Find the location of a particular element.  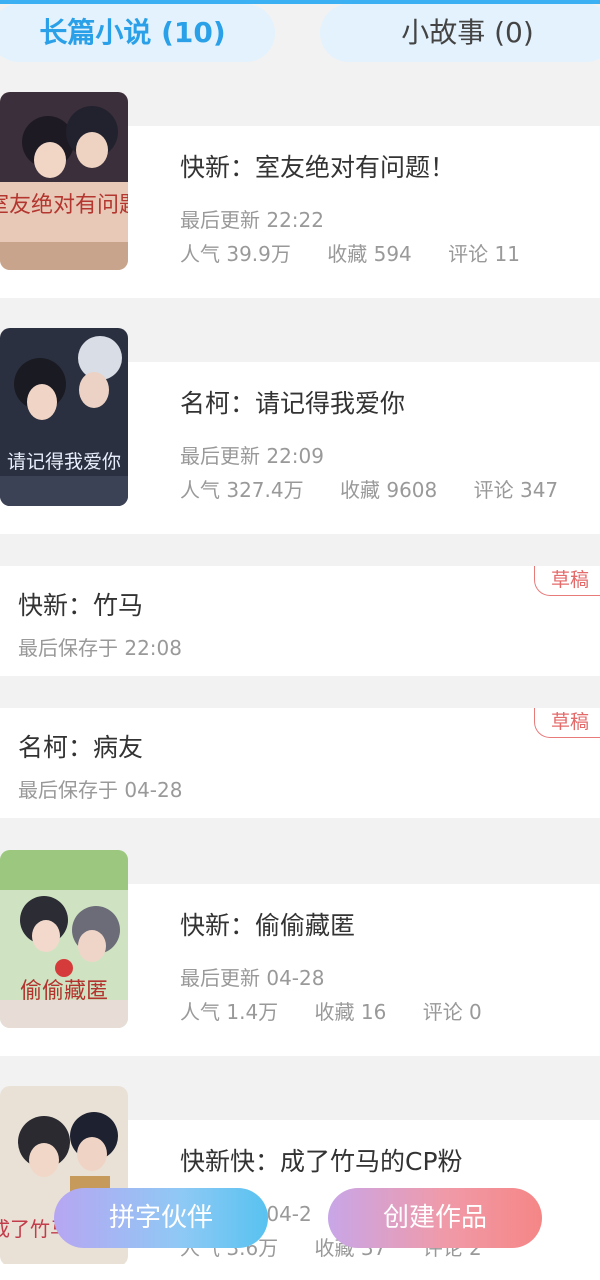

work-title: 快新：室友绝对有问题！ is located at coordinates (318, 167).